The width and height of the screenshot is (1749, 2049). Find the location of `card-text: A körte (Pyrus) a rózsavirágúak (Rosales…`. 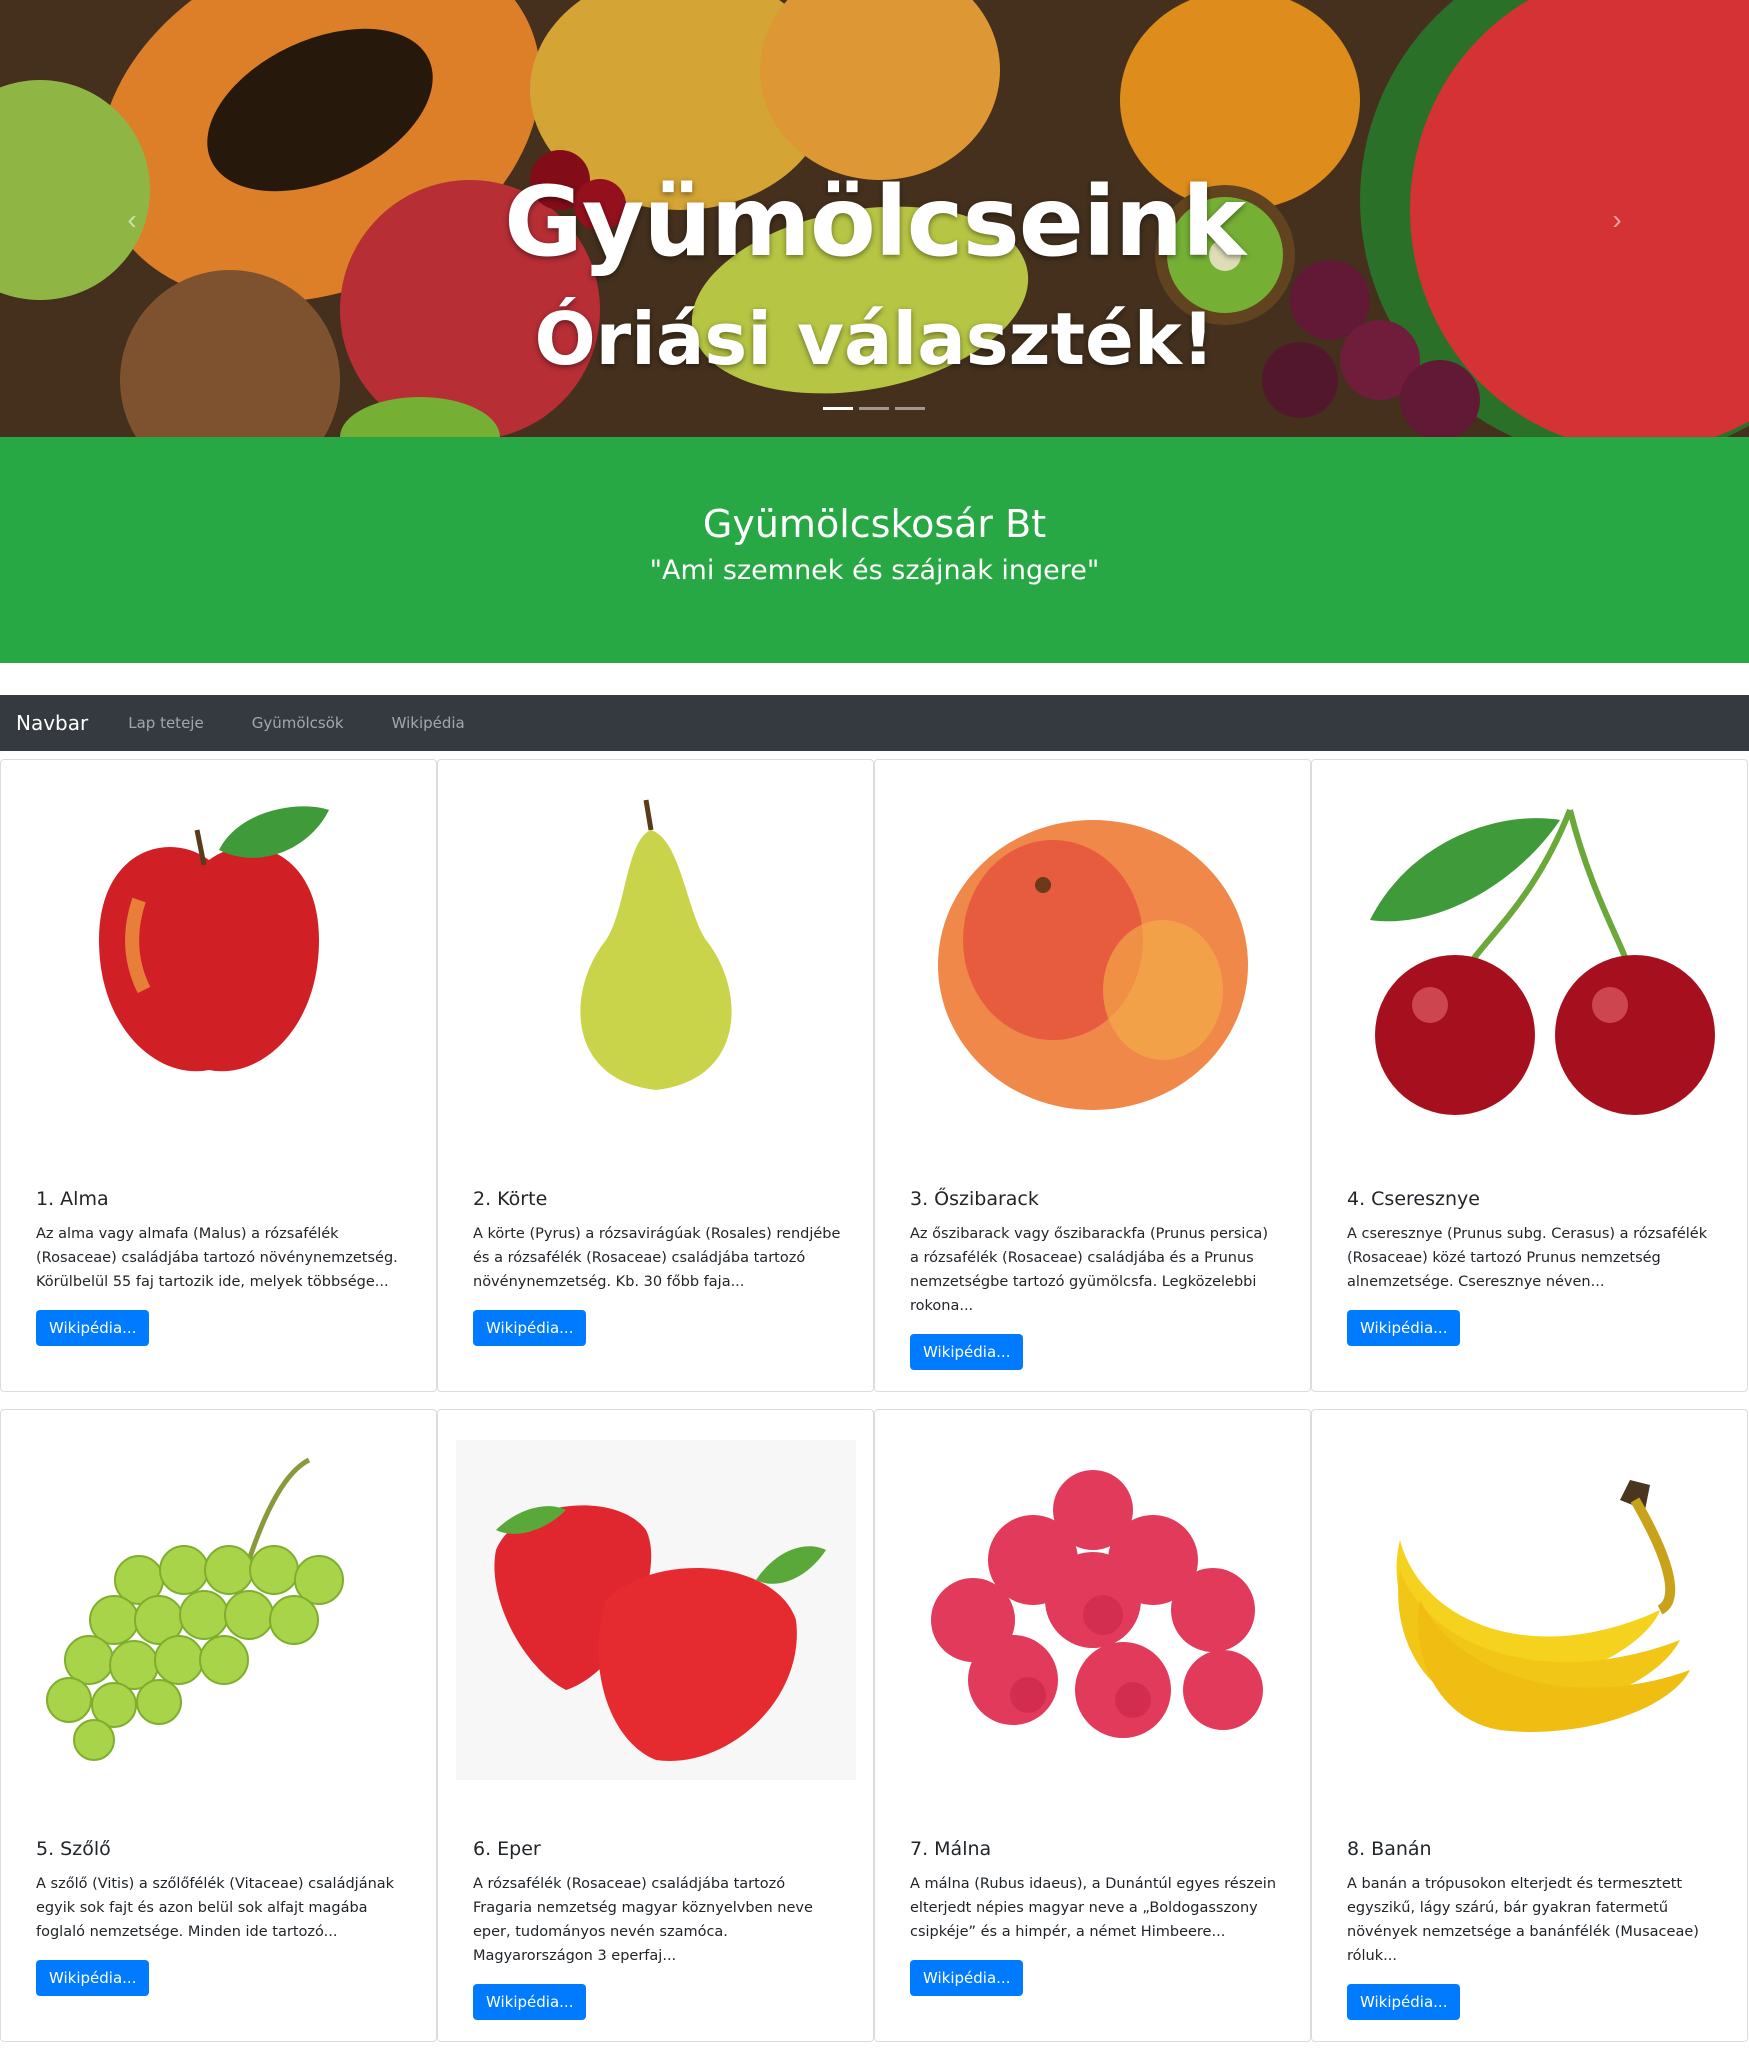

card-text: A körte (Pyrus) a rózsavirágúak (Rosales… is located at coordinates (657, 1258).